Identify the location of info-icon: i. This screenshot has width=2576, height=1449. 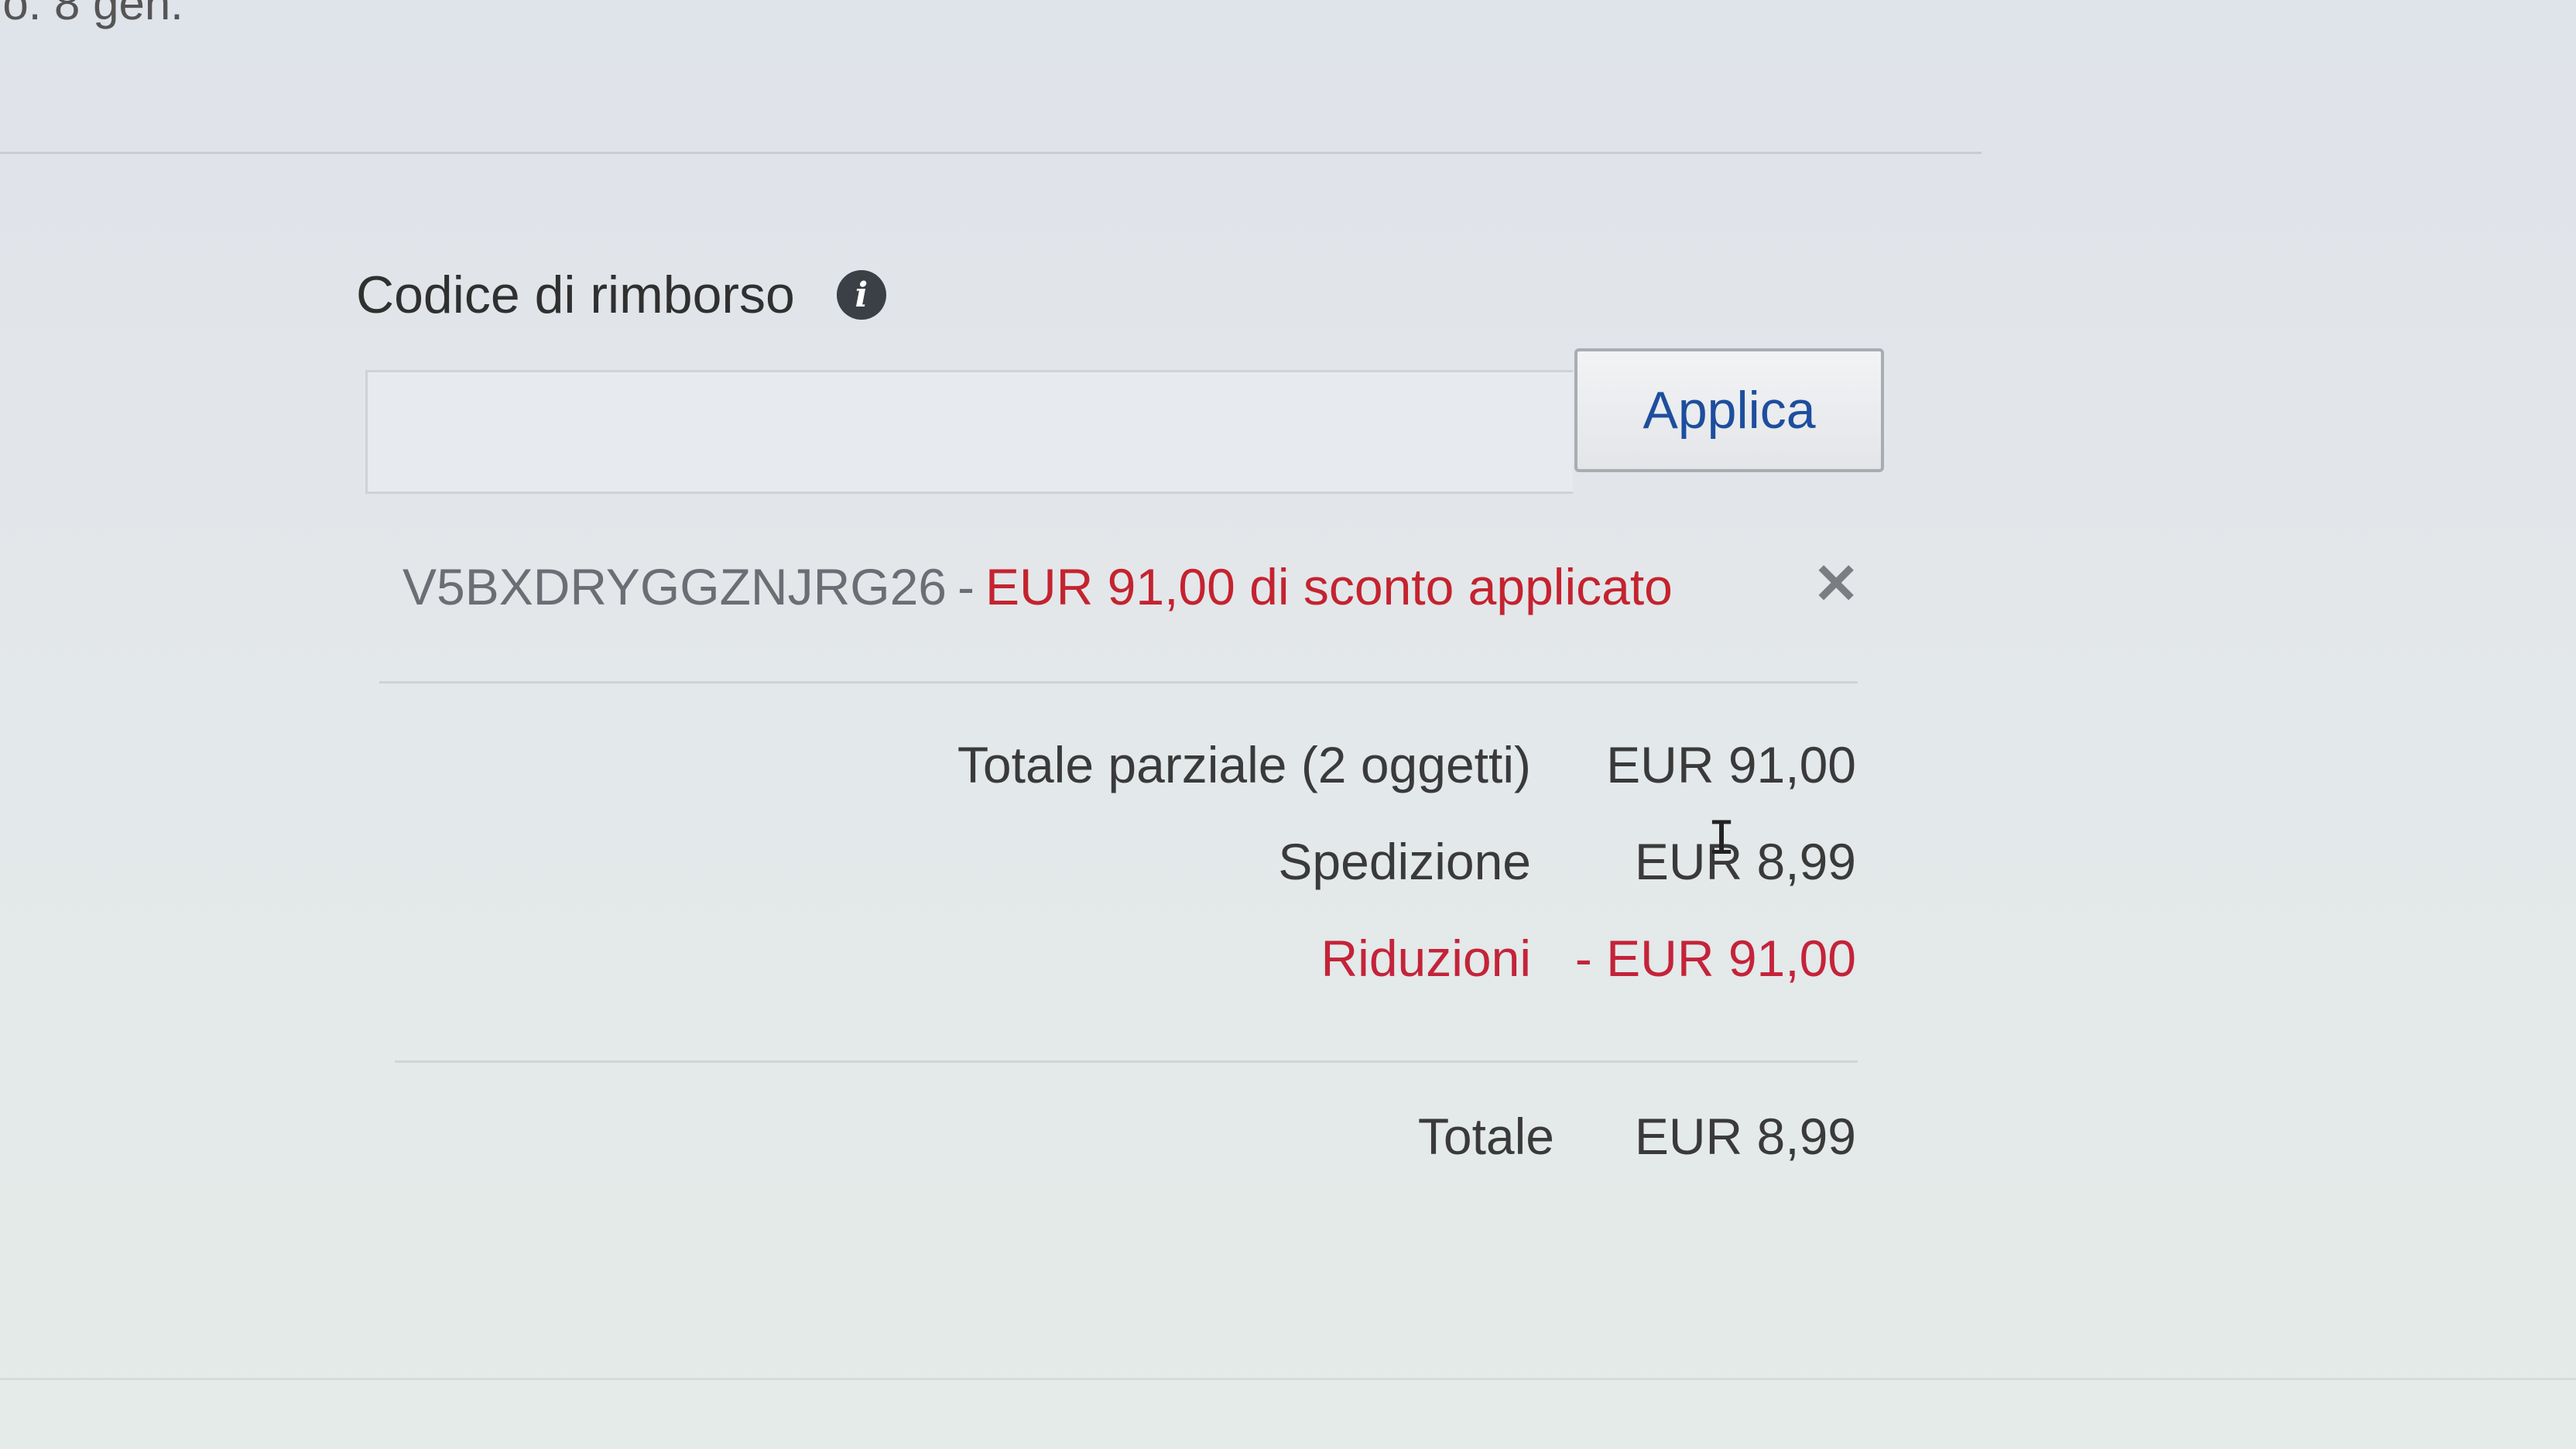
(861, 295).